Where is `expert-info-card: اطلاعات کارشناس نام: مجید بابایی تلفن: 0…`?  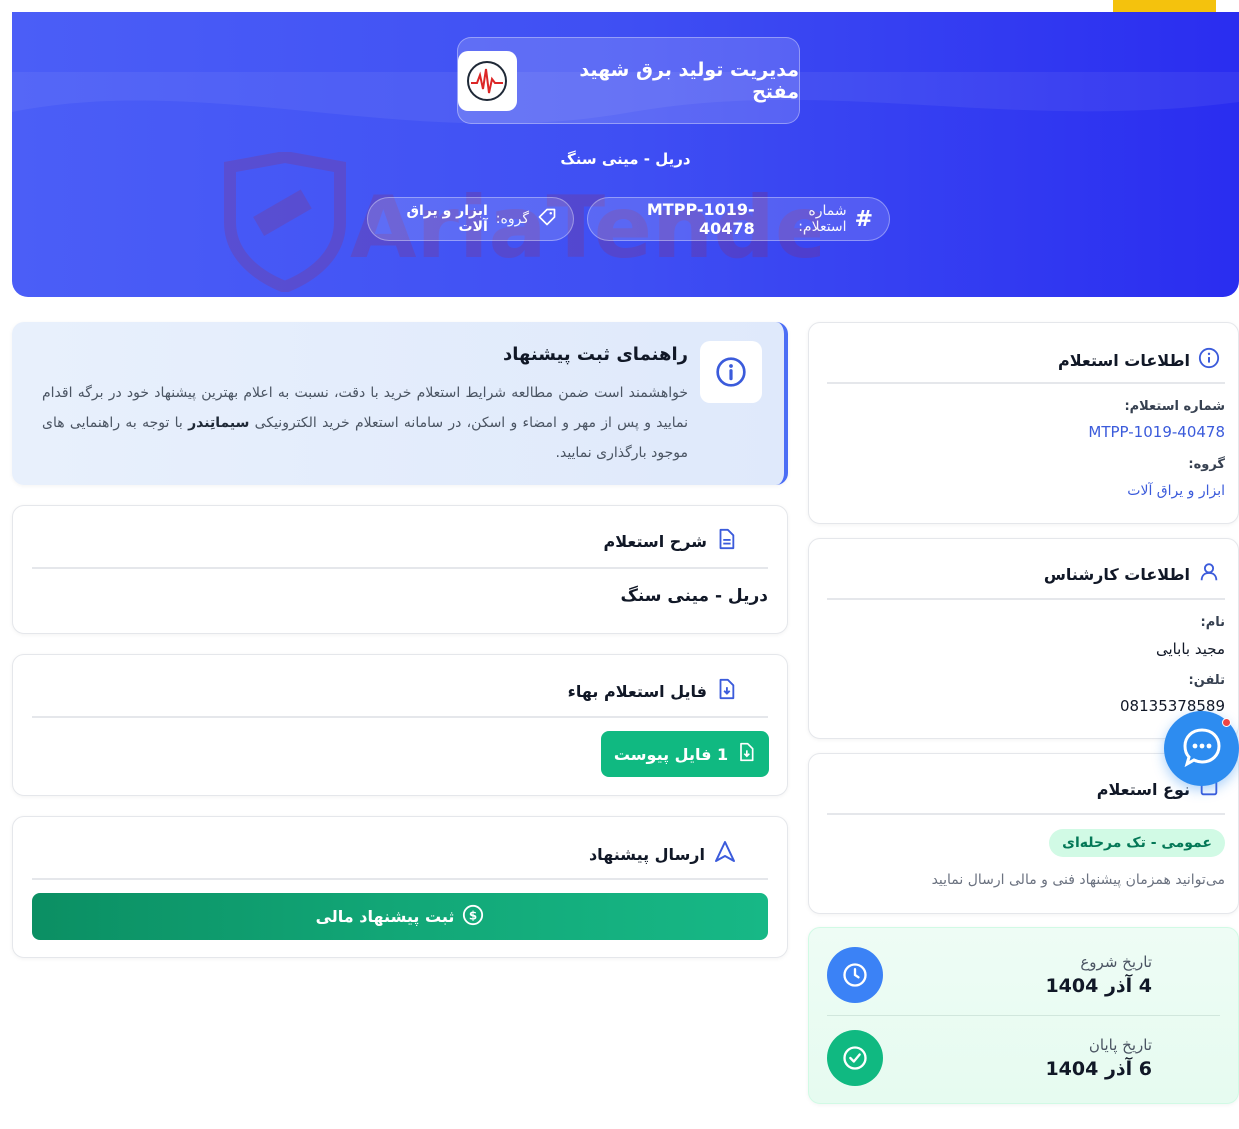
expert-info-card: اطلاعات کارشناس نام: مجید بابایی تلفن: 0… is located at coordinates (1023, 638).